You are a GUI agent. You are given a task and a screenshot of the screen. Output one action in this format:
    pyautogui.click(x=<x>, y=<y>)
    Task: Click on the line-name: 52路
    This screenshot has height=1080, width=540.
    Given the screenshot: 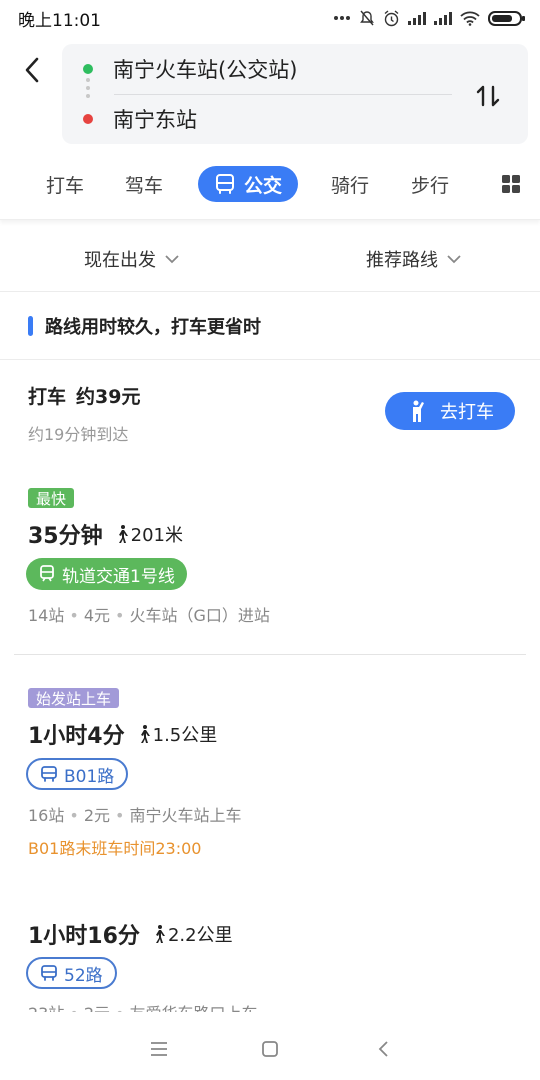 What is the action you would take?
    pyautogui.click(x=83, y=975)
    